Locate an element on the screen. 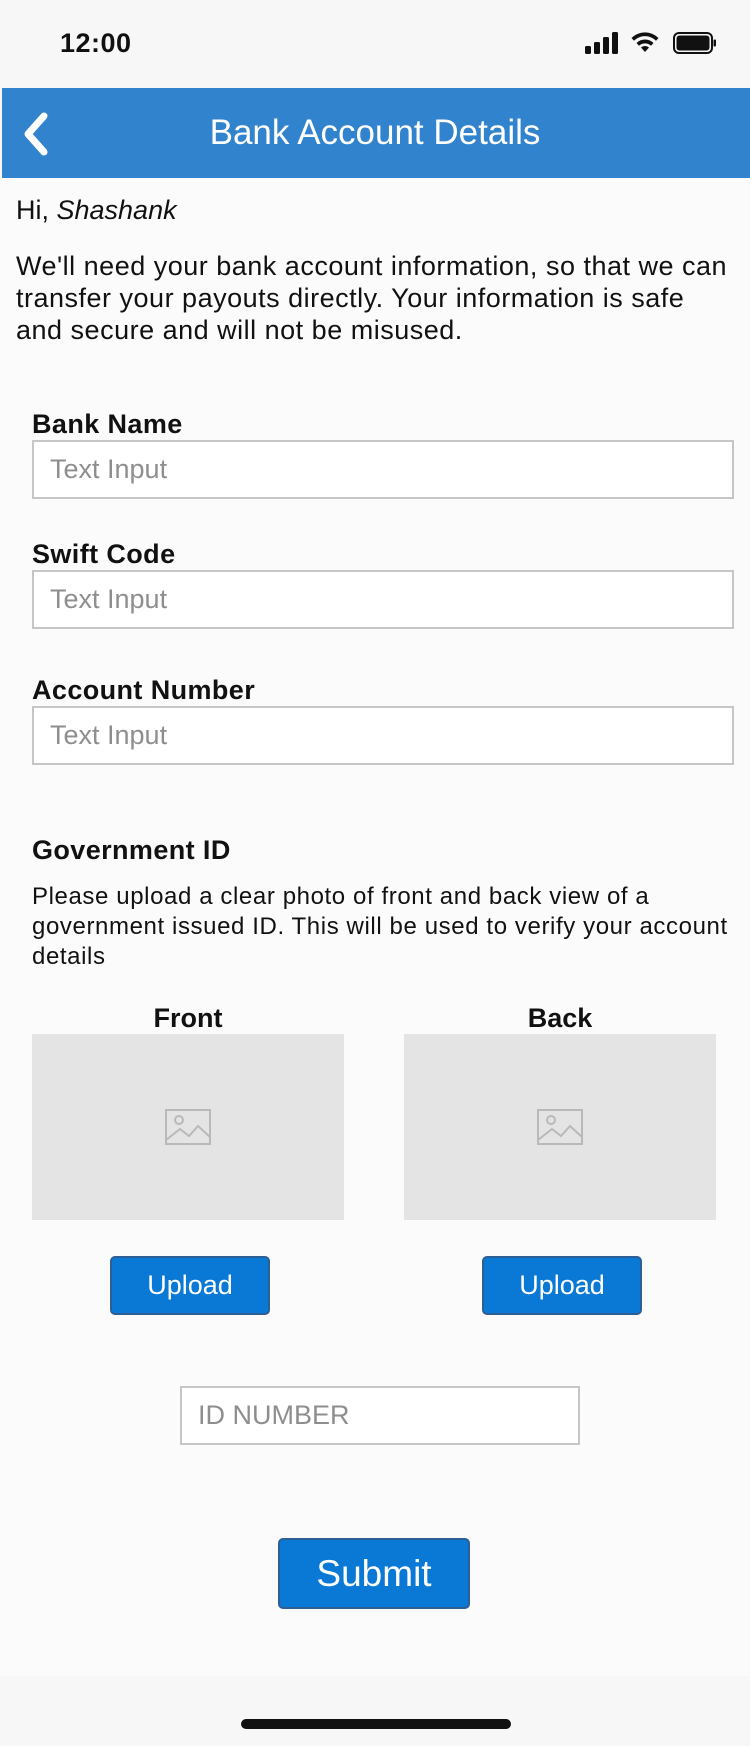 This screenshot has height=1746, width=750. upload-front-button: Upload is located at coordinates (190, 1285).